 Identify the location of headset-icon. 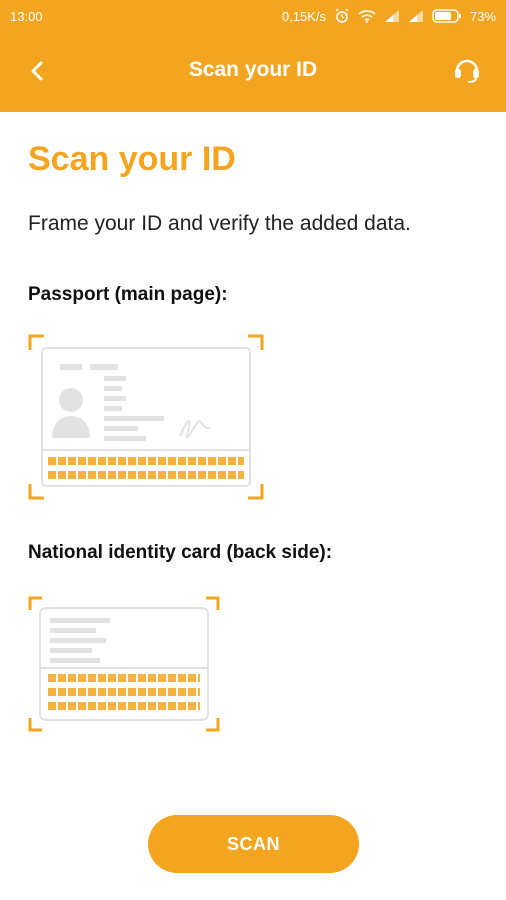
(467, 71).